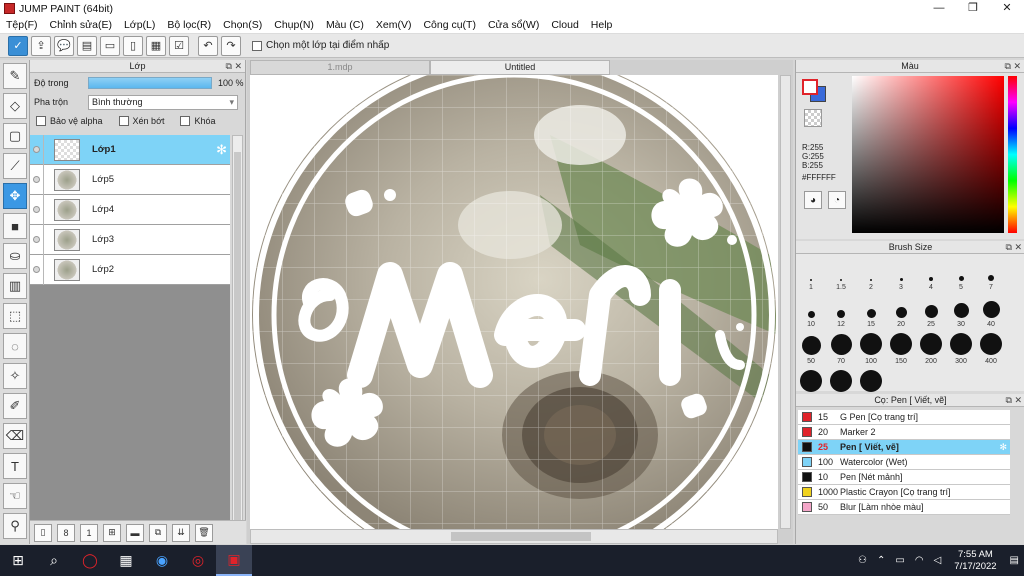 This screenshot has height=576, width=1024. What do you see at coordinates (991, 273) in the screenshot?
I see `brush-size-option: 7` at bounding box center [991, 273].